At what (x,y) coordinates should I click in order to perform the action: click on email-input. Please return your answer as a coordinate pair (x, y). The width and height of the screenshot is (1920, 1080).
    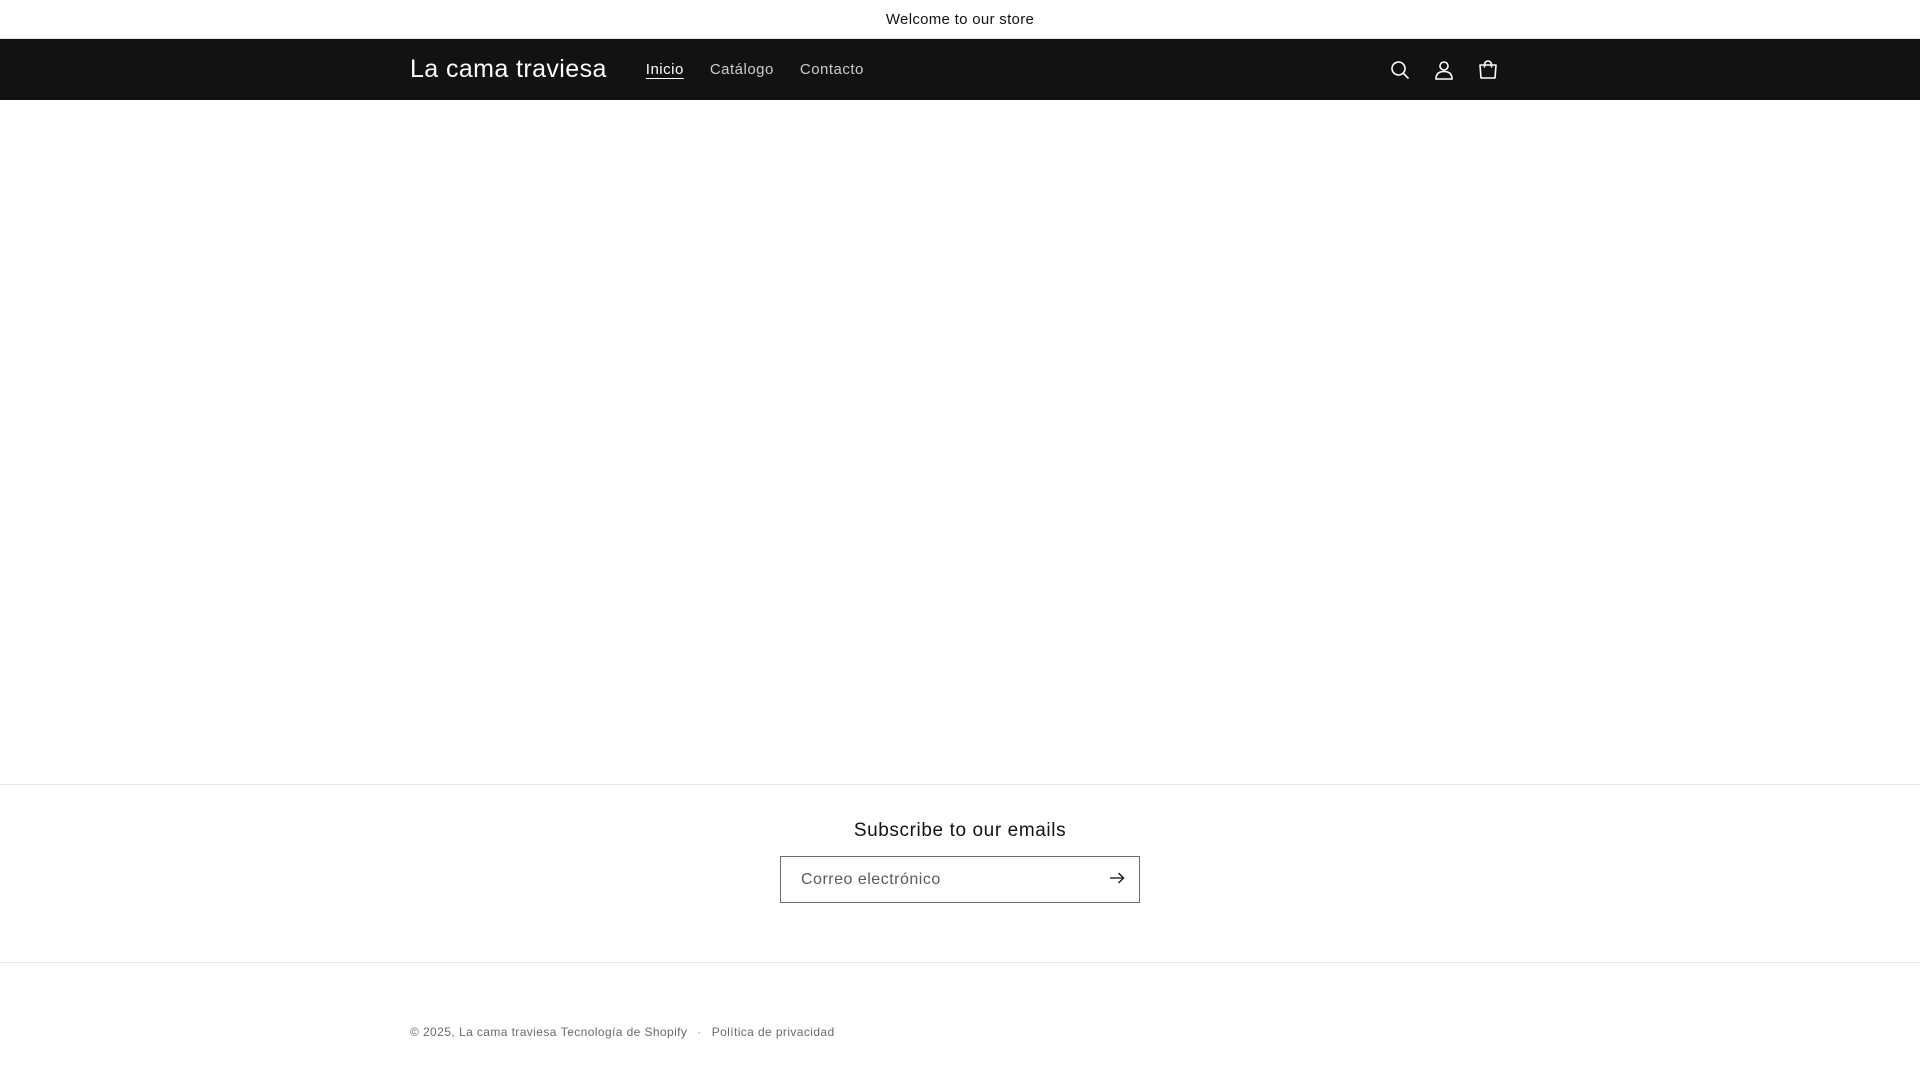
    Looking at the image, I should click on (938, 879).